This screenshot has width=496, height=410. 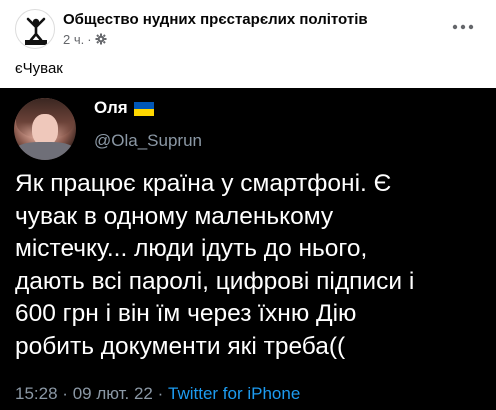 What do you see at coordinates (36, 393) in the screenshot?
I see `tweet-time: 15:28` at bounding box center [36, 393].